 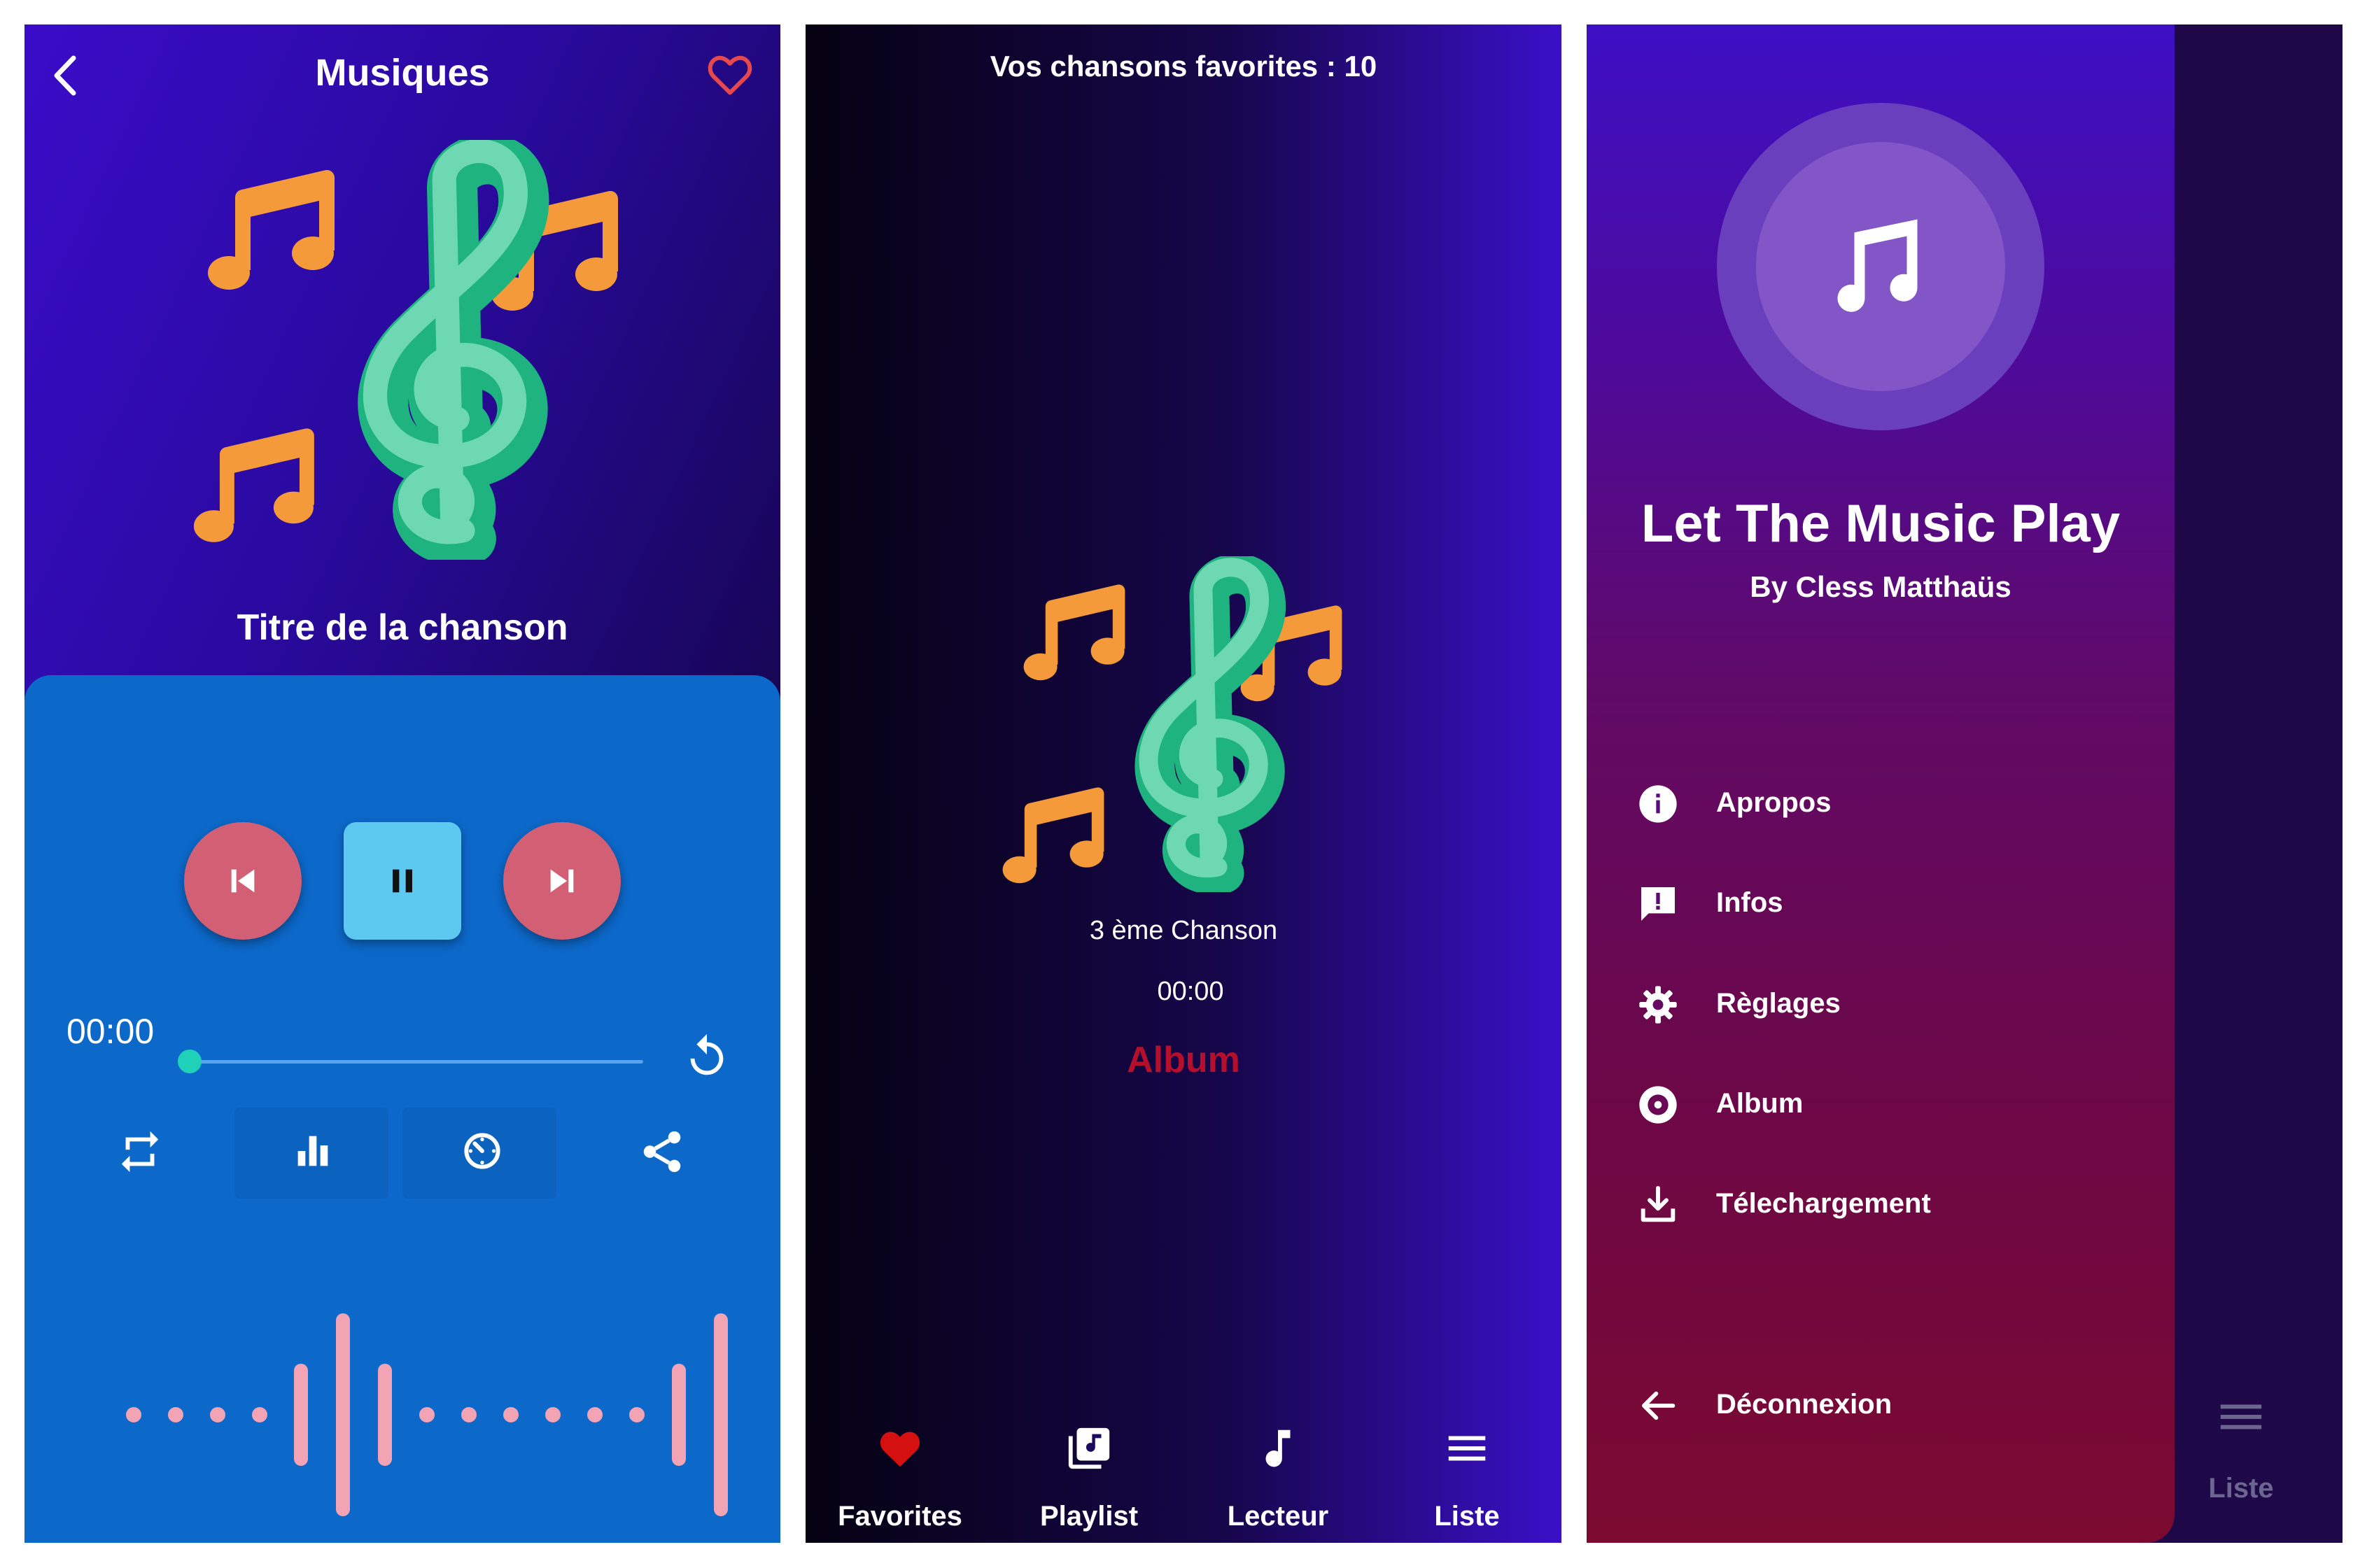 What do you see at coordinates (1881, 804) in the screenshot?
I see `menu-item-about: Apropos` at bounding box center [1881, 804].